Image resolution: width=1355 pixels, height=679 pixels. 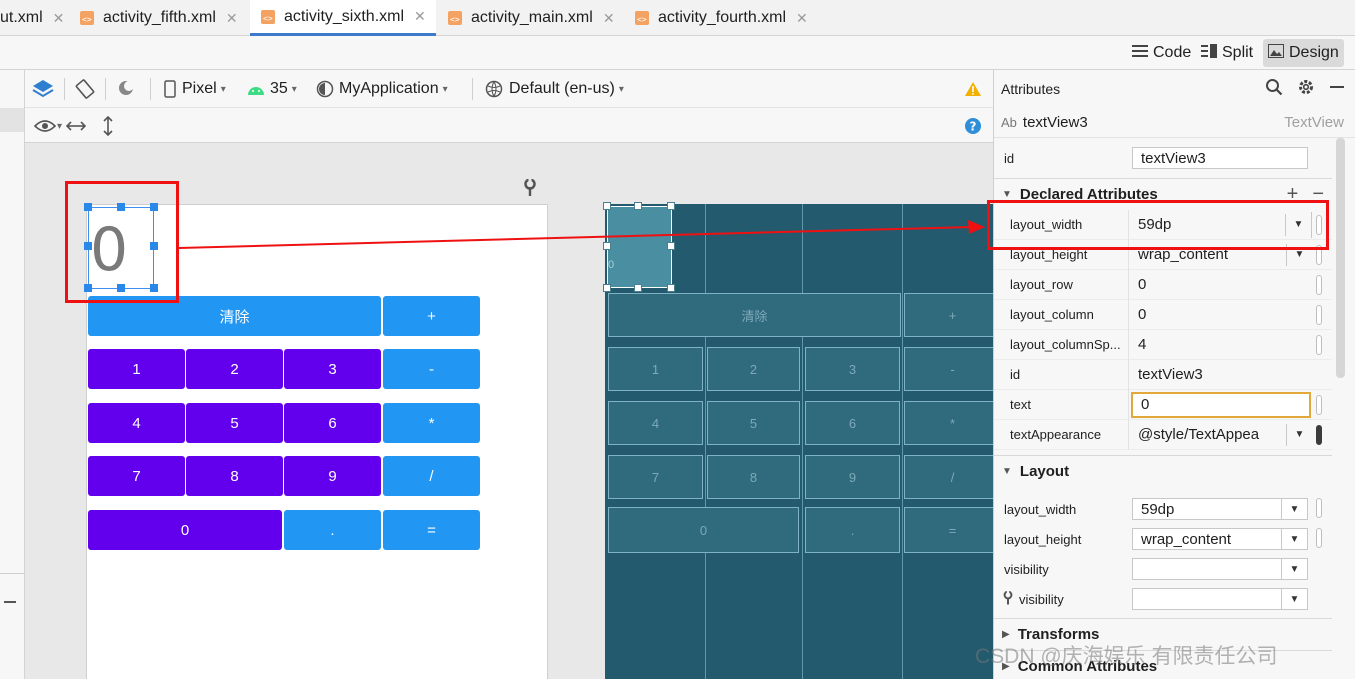 I want to click on annotation-arrow, so click(x=581, y=234).